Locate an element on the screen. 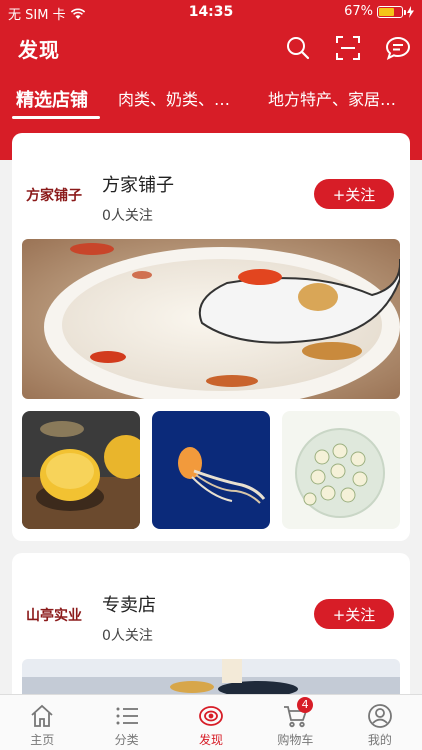 Image resolution: width=422 pixels, height=750 pixels. status-bar: 无 SIM 卡 14:35 67% is located at coordinates (211, 12).